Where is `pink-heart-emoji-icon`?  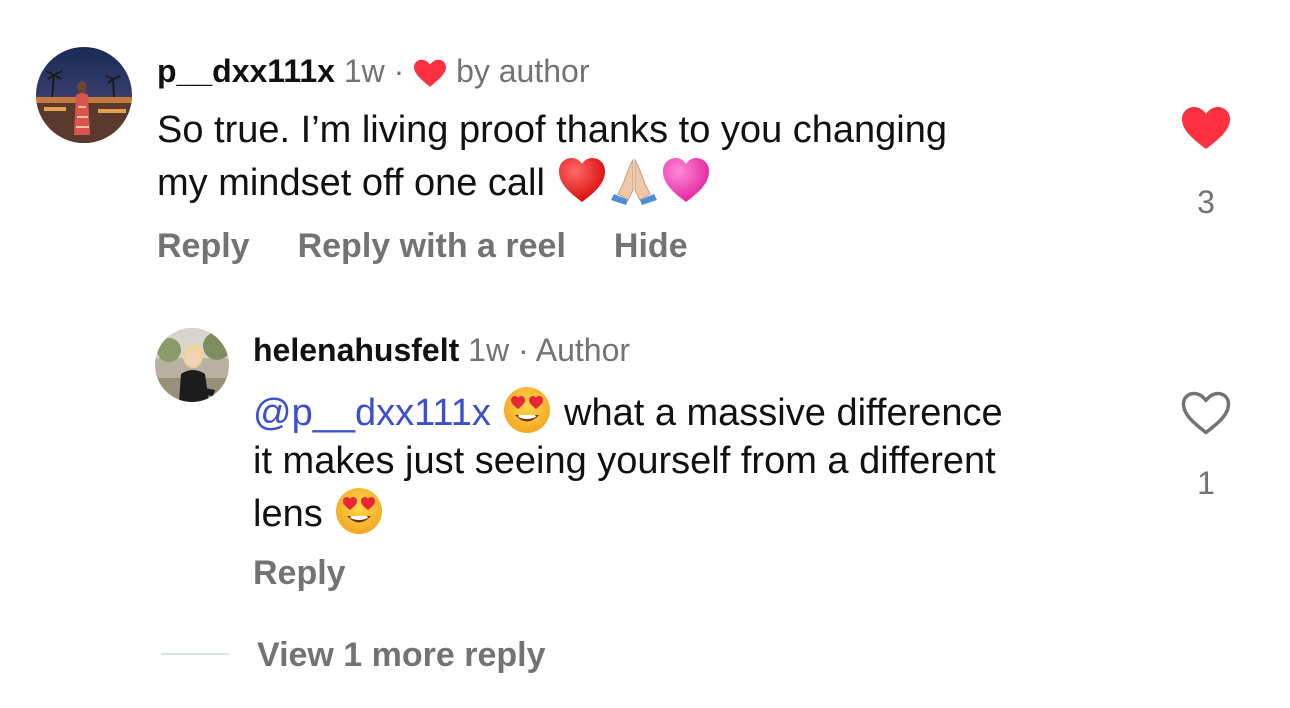
pink-heart-emoji-icon is located at coordinates (685, 180).